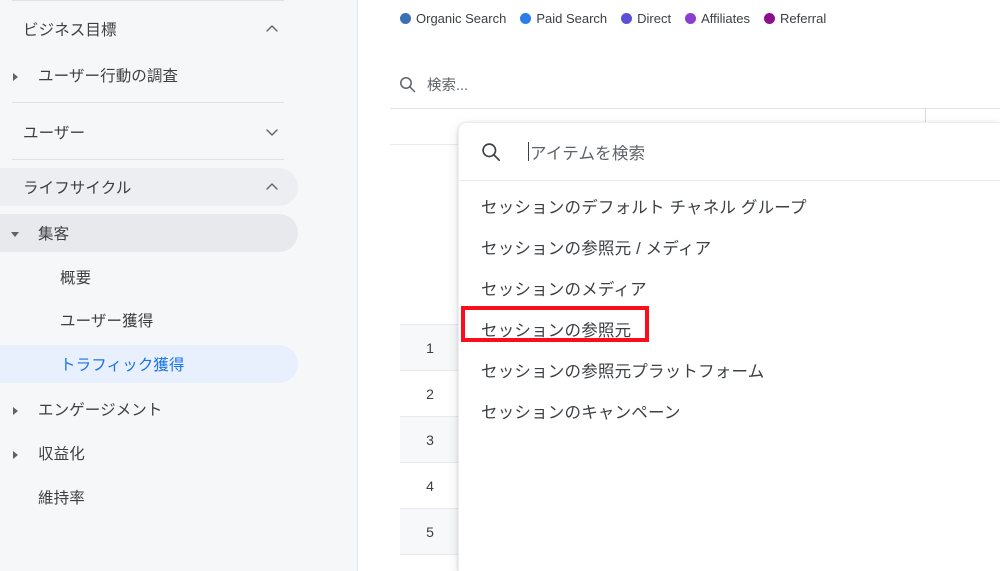  I want to click on legend-item-organic-search: Organic Search, so click(453, 18).